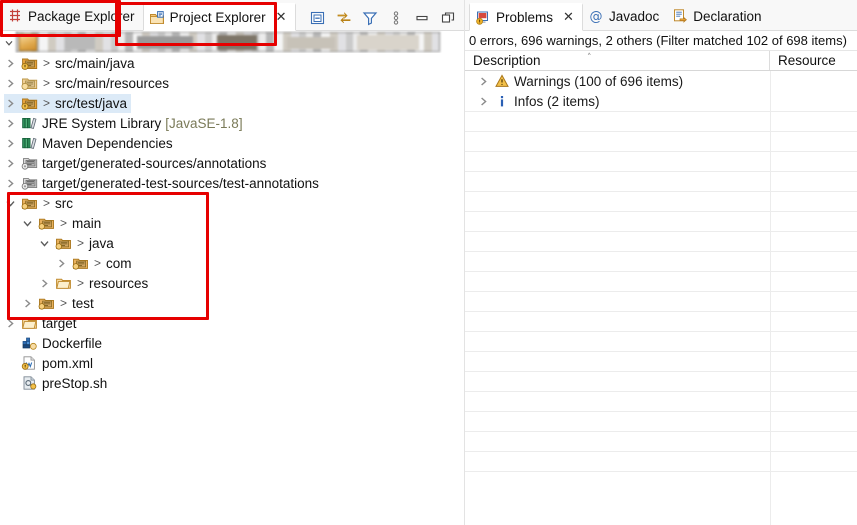 This screenshot has width=857, height=525. Describe the element at coordinates (29, 103) in the screenshot. I see `source-folder-icon` at that location.